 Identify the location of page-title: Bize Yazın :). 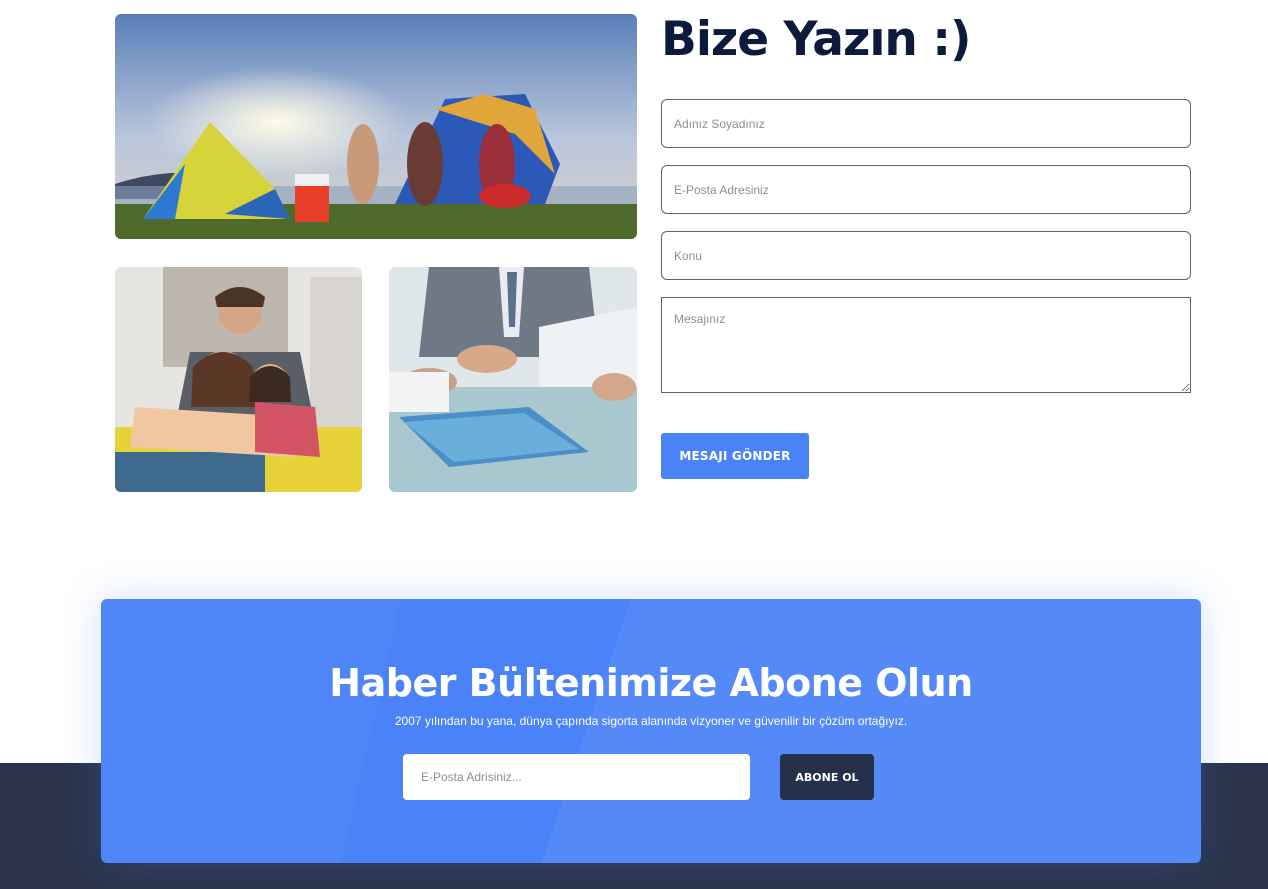
(816, 39).